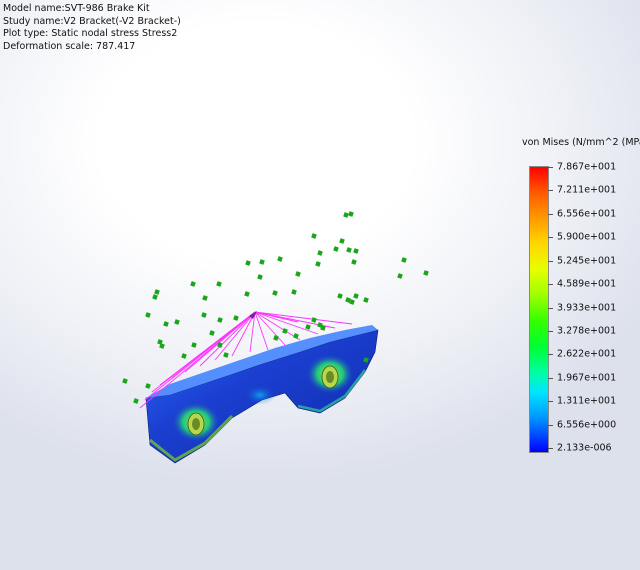  I want to click on legend-tick-label: 6.556e+001, so click(587, 214).